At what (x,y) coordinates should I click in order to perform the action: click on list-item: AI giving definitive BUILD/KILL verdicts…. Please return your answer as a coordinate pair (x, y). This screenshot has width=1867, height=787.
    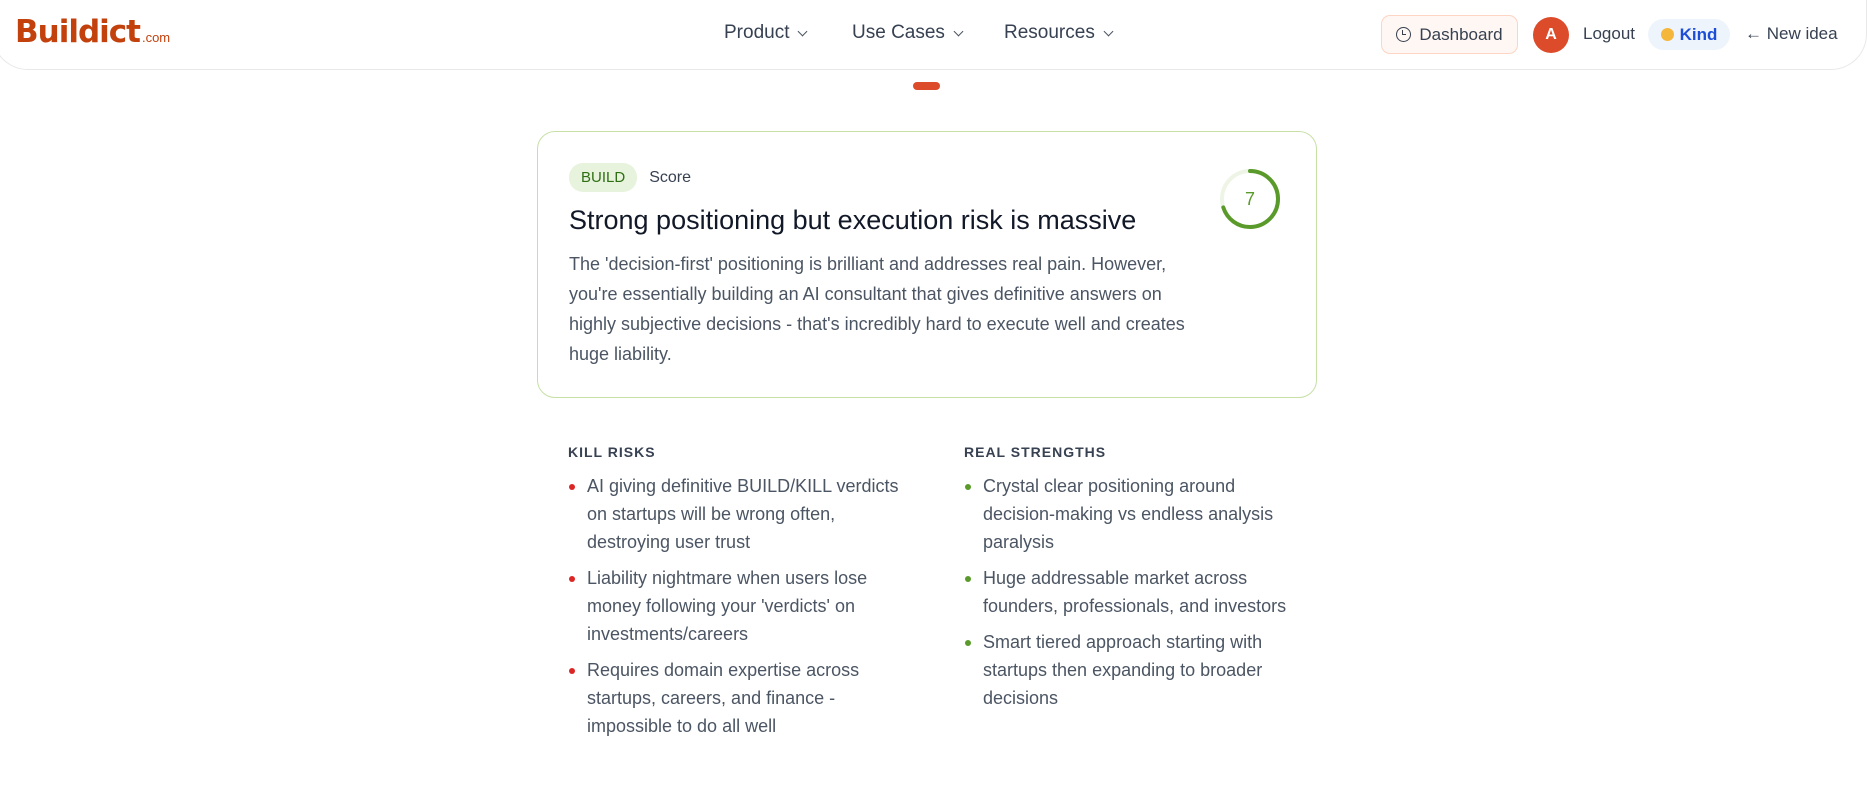
    Looking at the image, I should click on (738, 514).